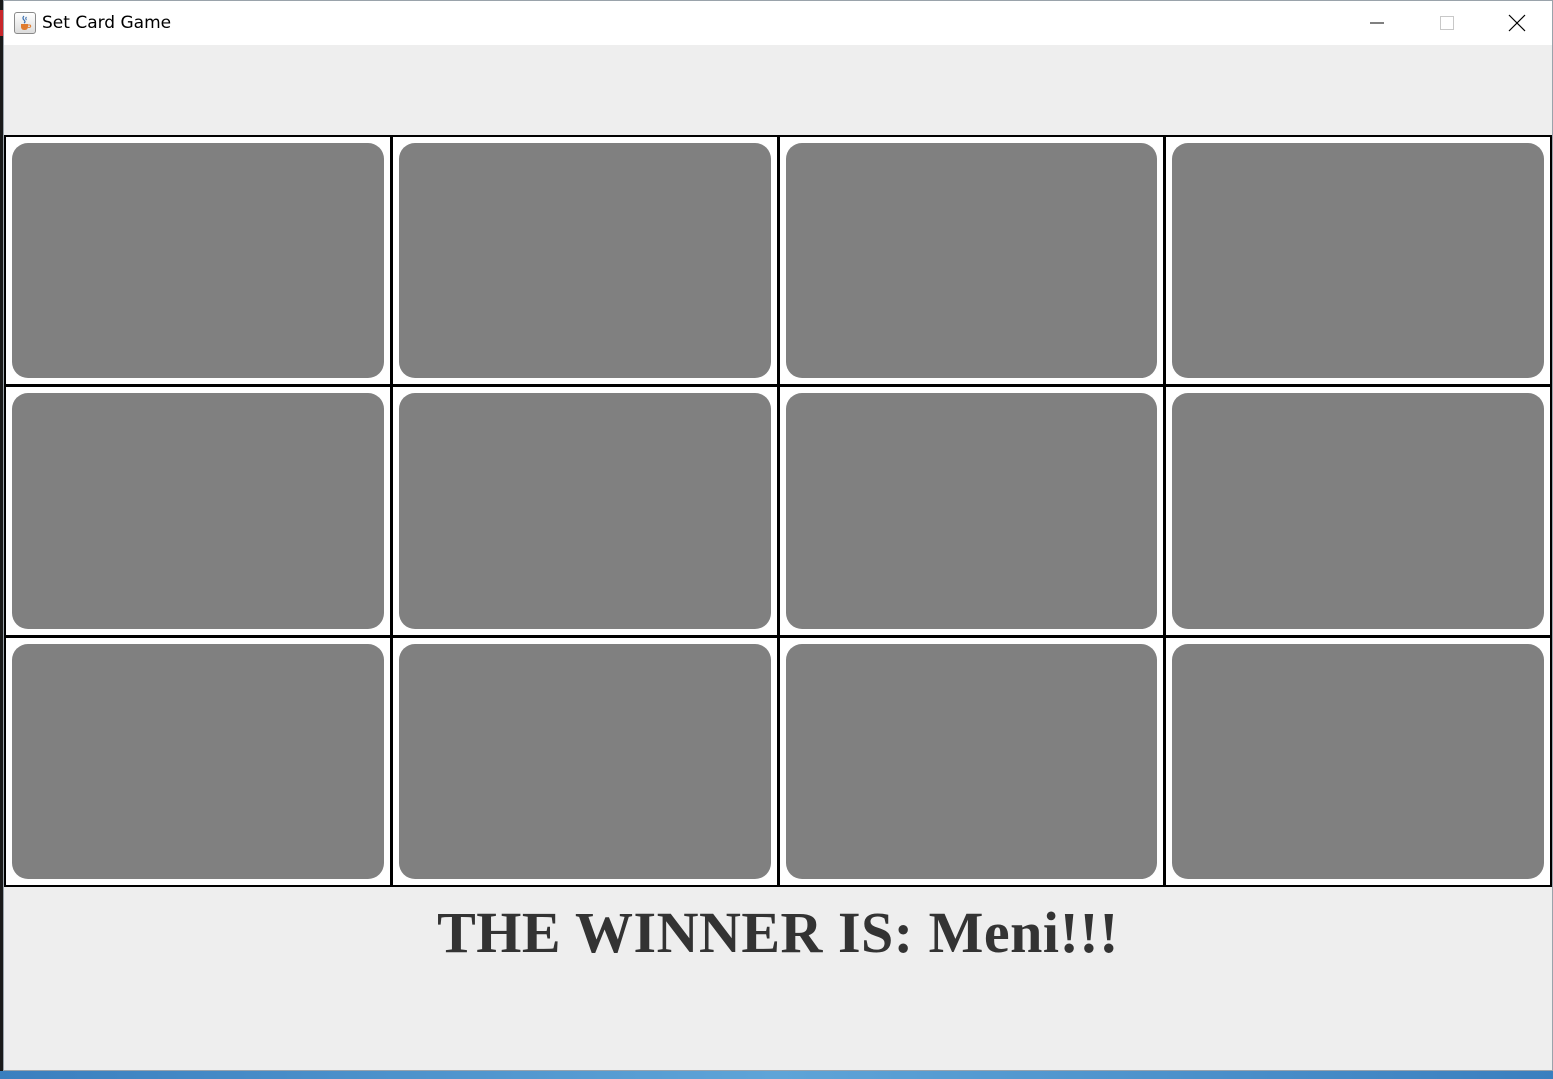 The width and height of the screenshot is (1553, 1079). I want to click on title-bar: Set Card Game, so click(778, 23).